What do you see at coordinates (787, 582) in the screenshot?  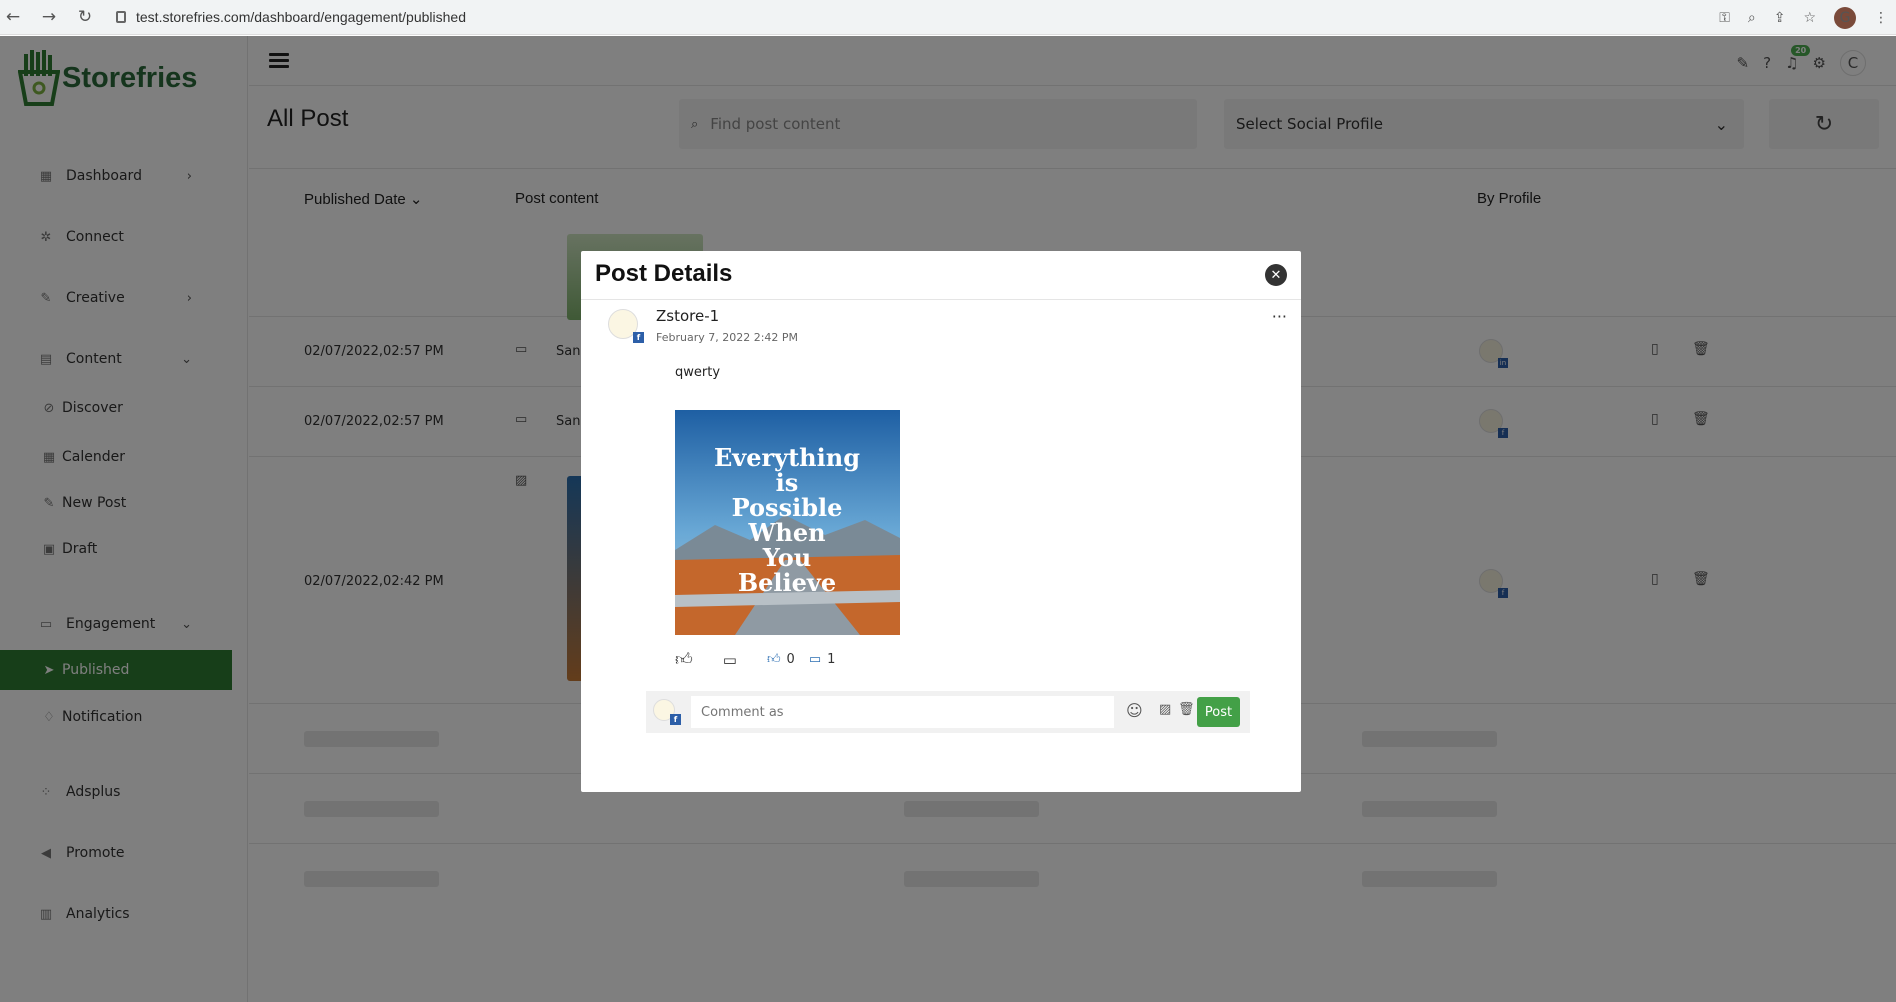 I see `image-caption-line: Believe` at bounding box center [787, 582].